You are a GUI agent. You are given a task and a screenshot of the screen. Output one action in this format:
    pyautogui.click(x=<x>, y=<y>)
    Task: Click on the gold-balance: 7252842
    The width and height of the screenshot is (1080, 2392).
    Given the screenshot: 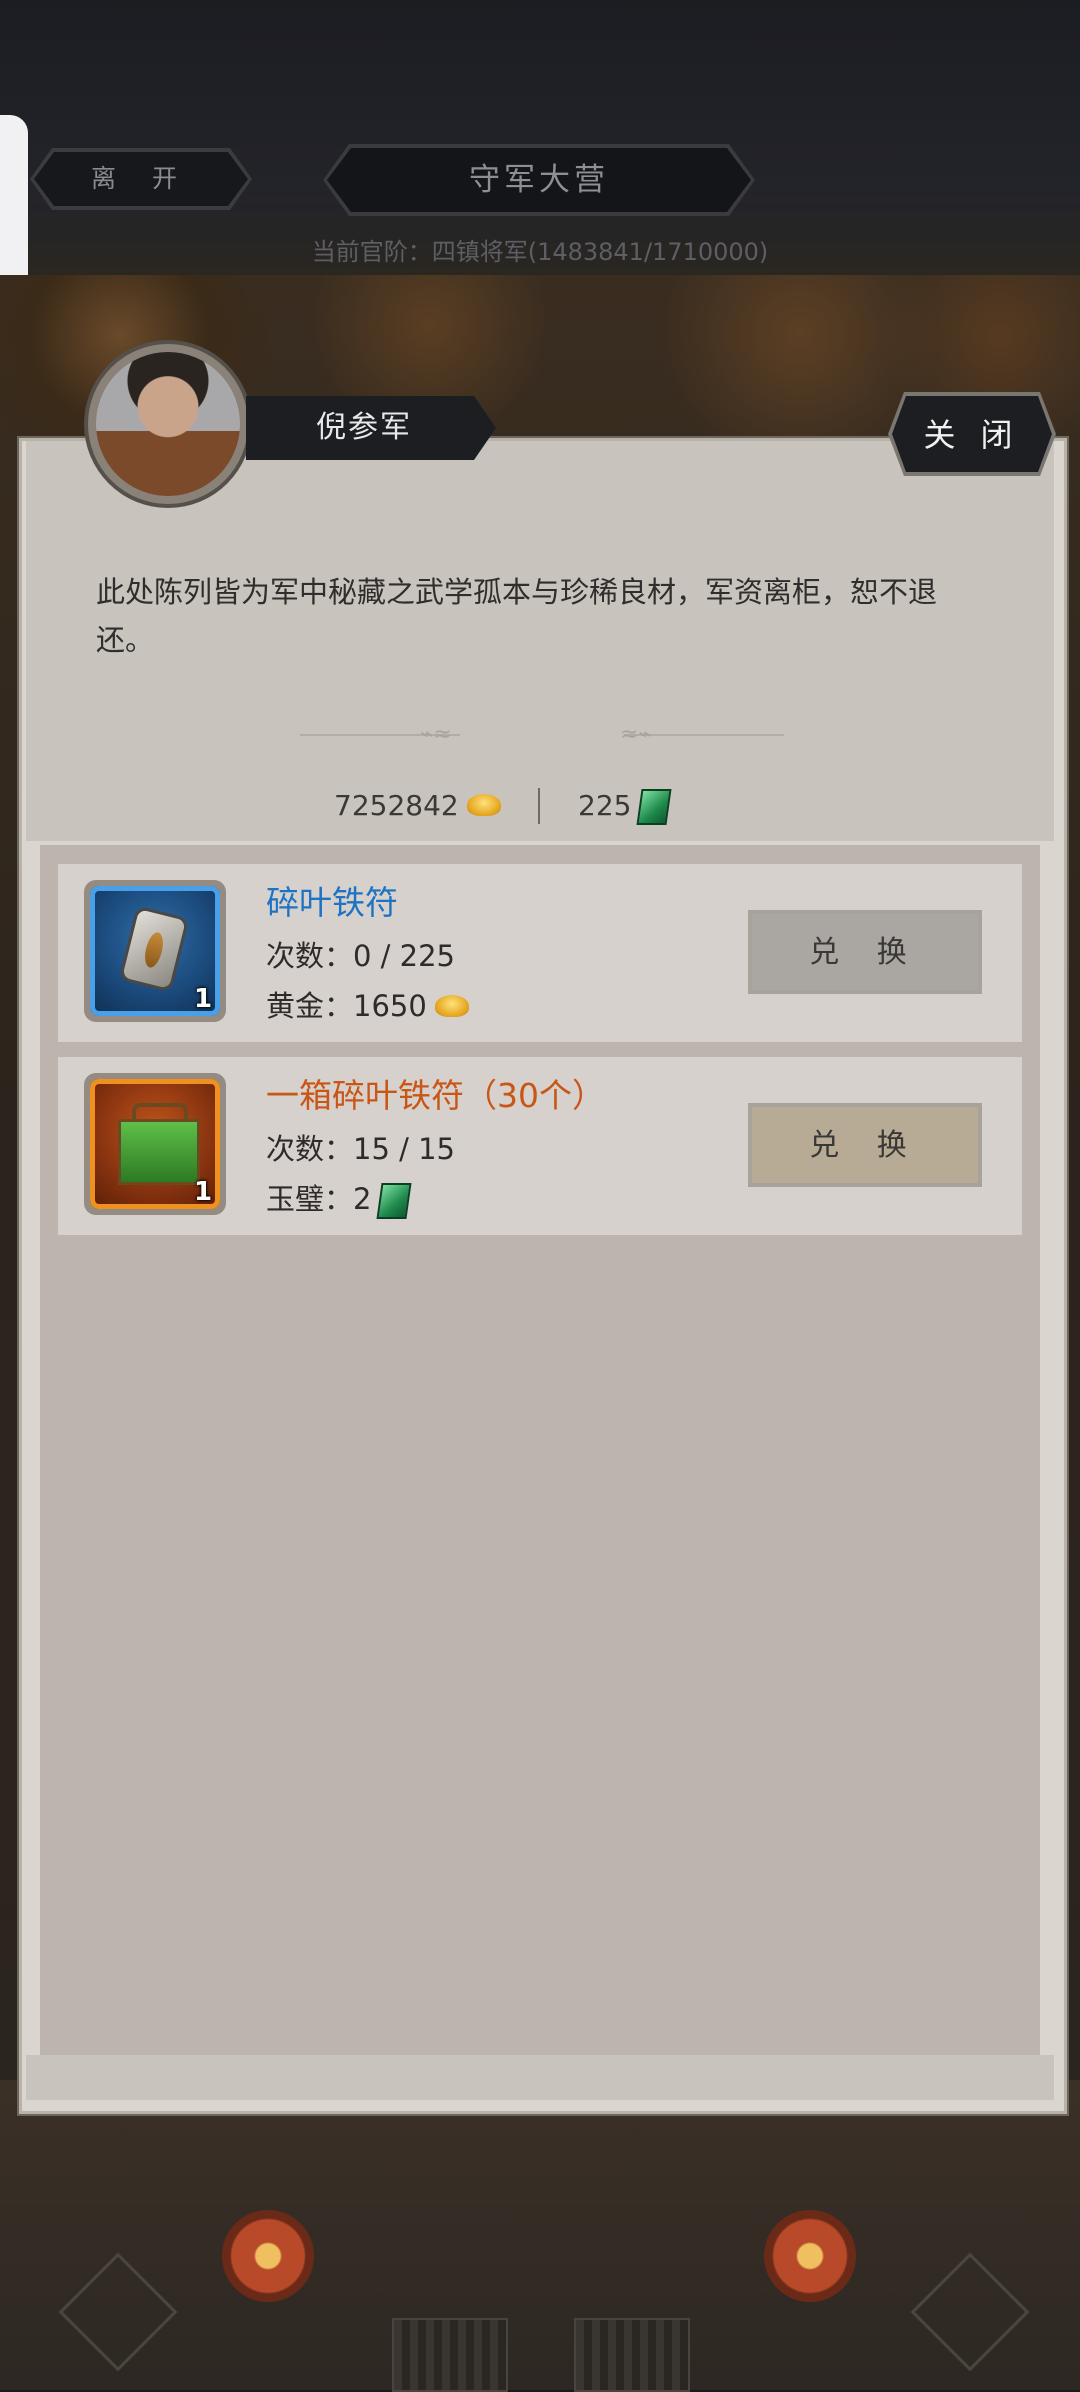 What is the action you would take?
    pyautogui.click(x=417, y=806)
    